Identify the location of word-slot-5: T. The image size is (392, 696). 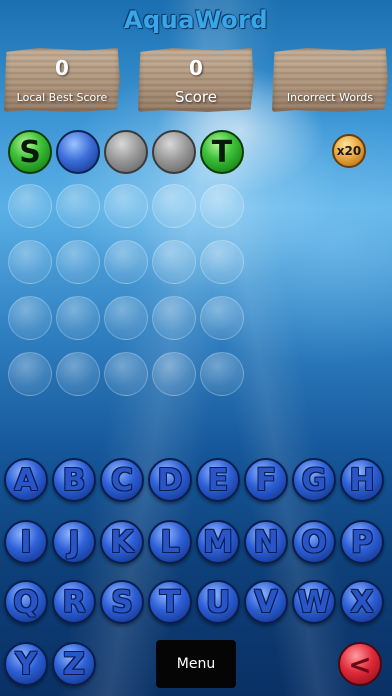
(222, 152).